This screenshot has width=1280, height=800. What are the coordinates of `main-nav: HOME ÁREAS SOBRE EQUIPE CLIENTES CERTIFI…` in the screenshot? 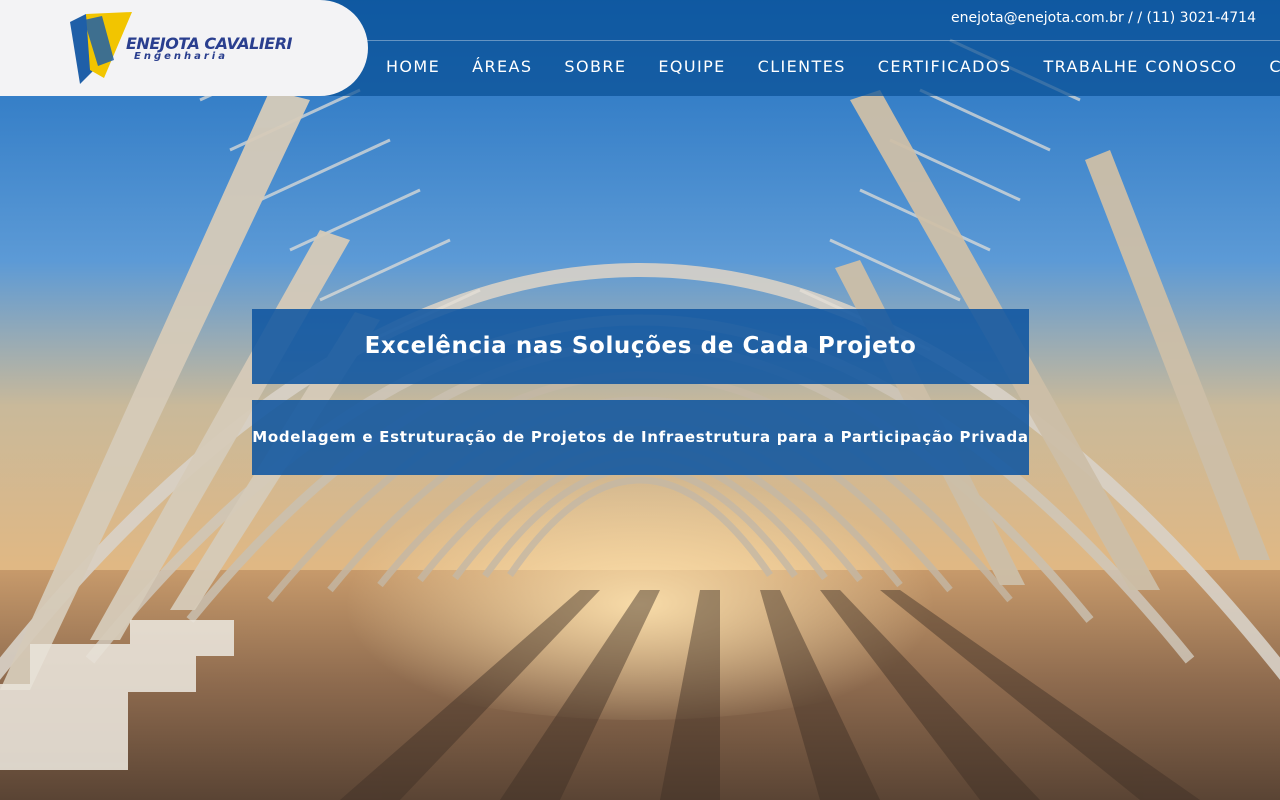 It's located at (833, 66).